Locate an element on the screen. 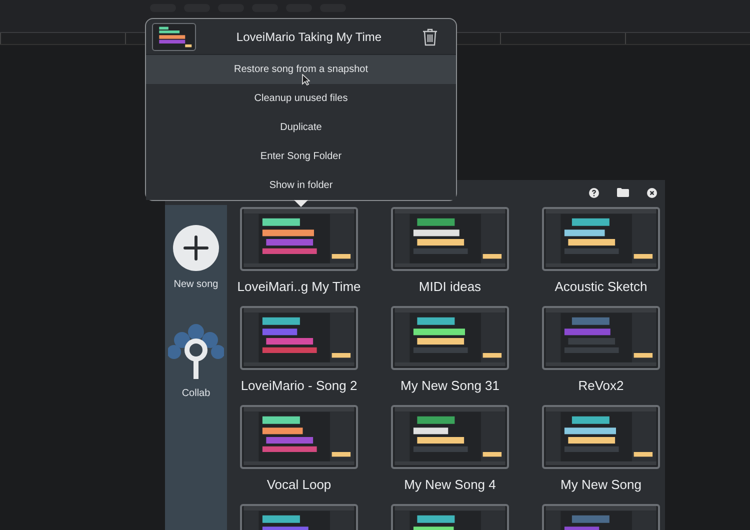 The height and width of the screenshot is (530, 750). sidebar-label: Collab is located at coordinates (196, 394).